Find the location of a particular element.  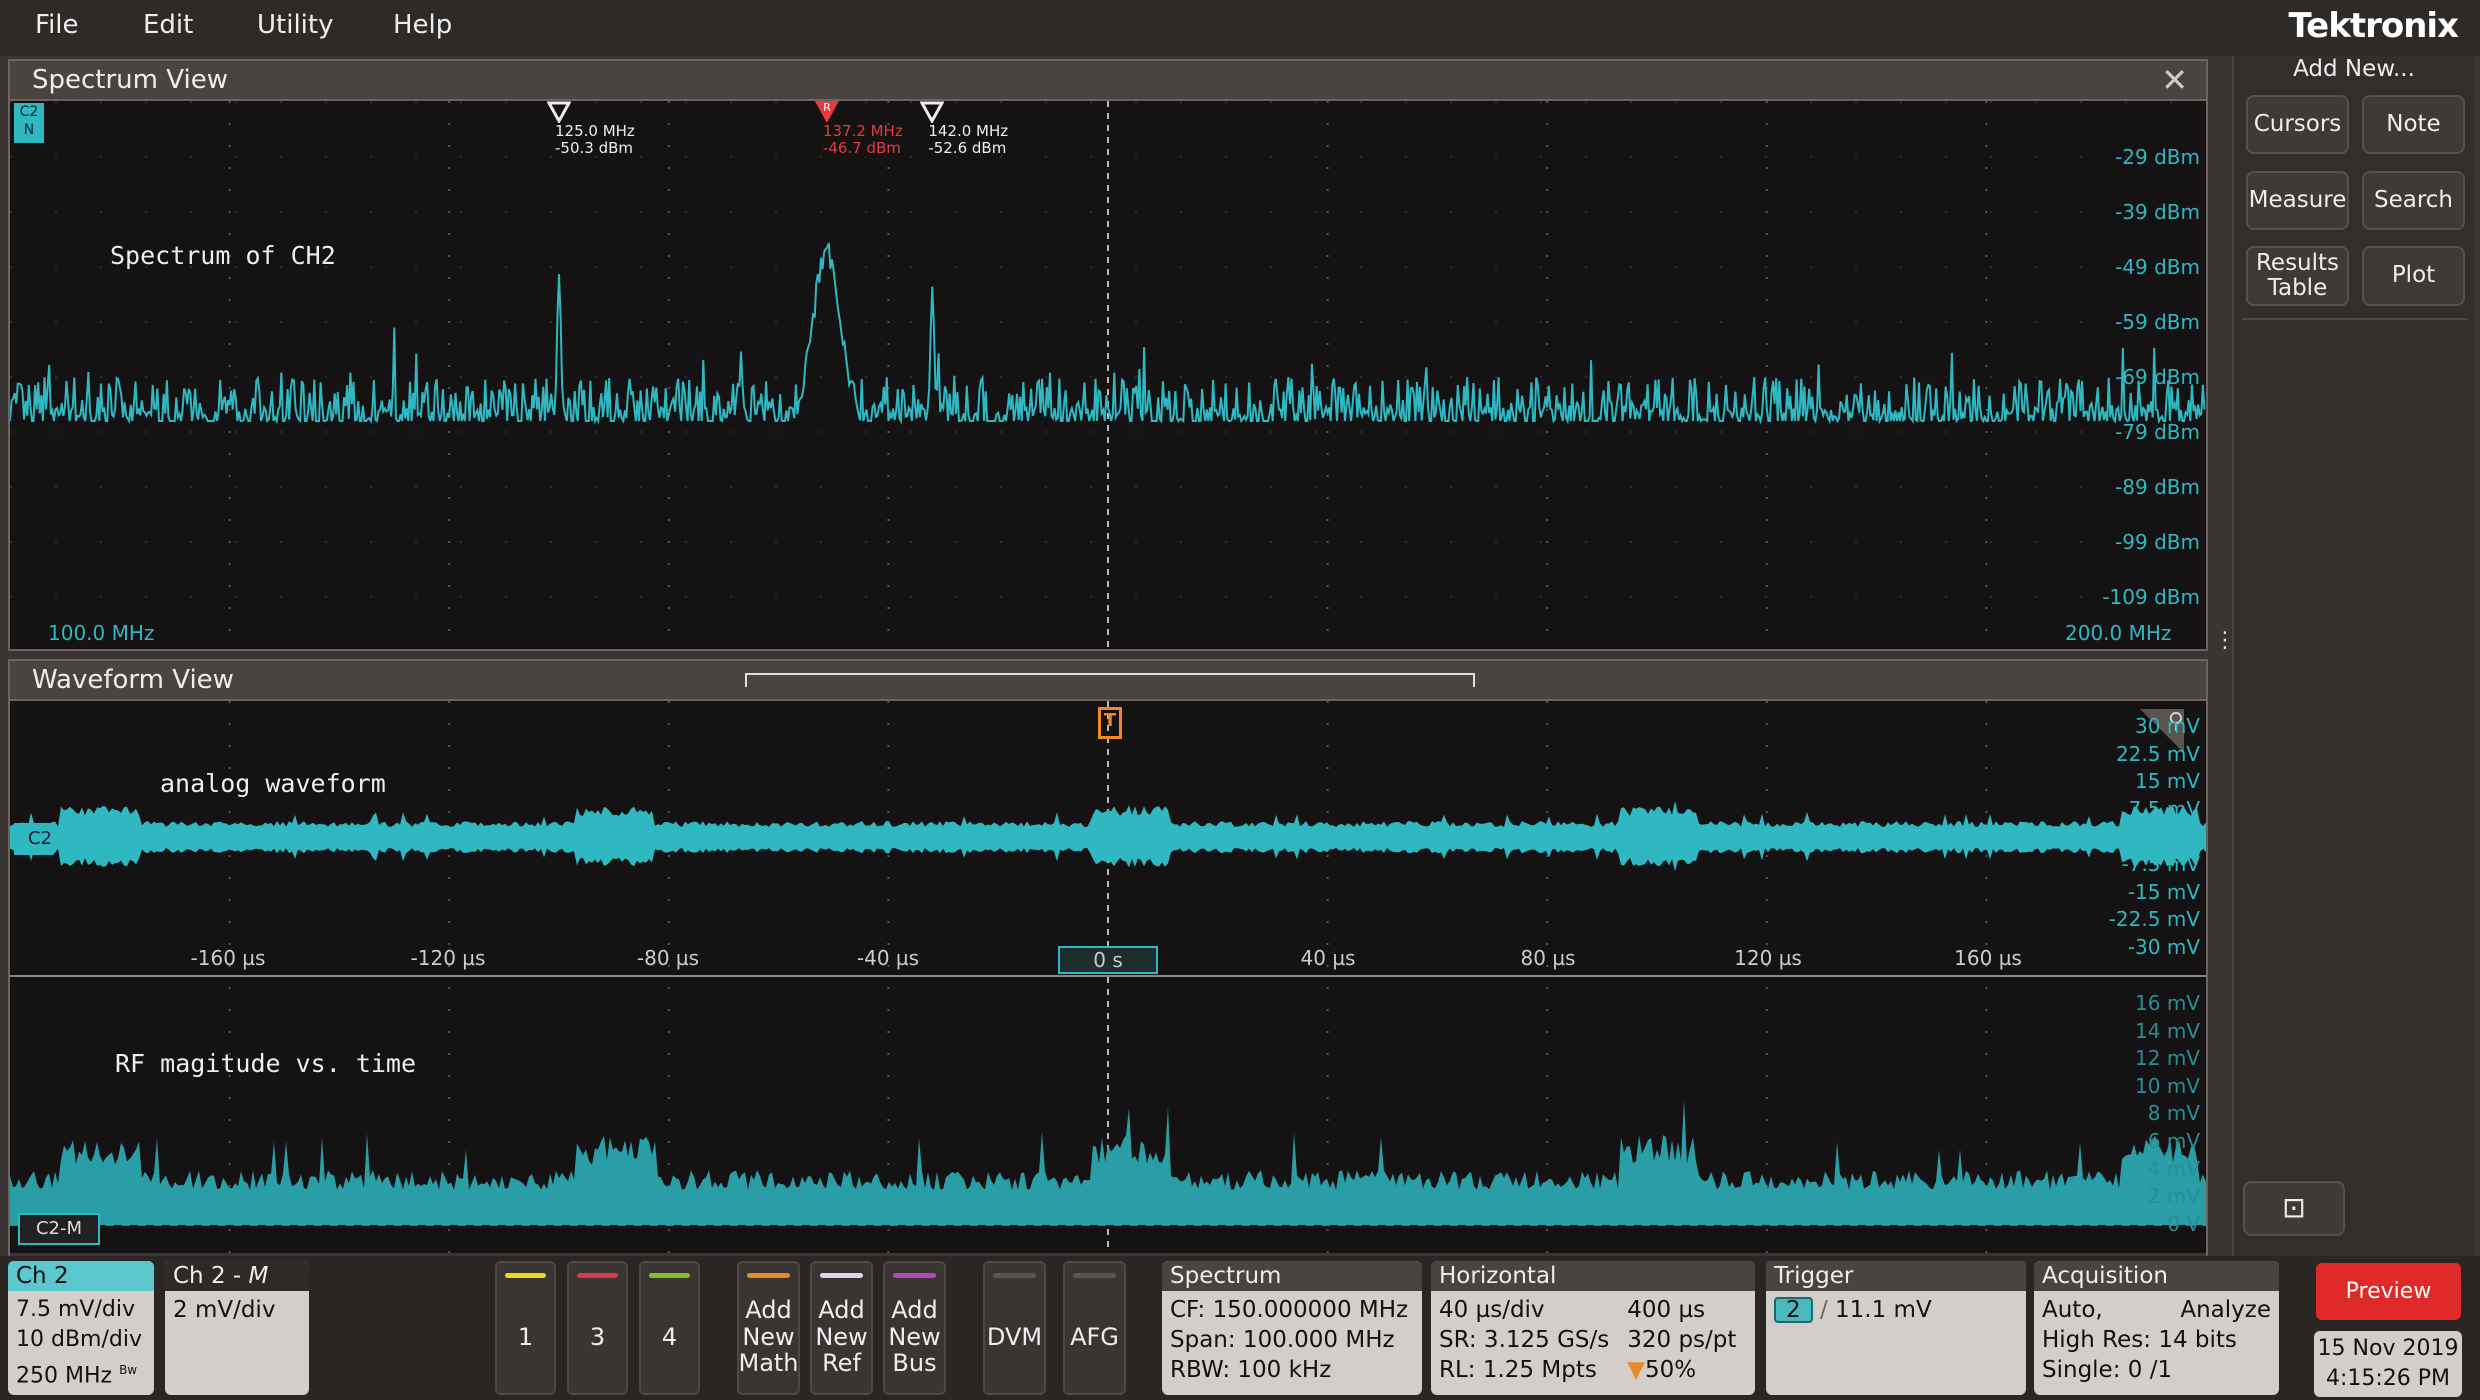

sample-rate: SR: 3.125 GS/s is located at coordinates (1524, 1340).